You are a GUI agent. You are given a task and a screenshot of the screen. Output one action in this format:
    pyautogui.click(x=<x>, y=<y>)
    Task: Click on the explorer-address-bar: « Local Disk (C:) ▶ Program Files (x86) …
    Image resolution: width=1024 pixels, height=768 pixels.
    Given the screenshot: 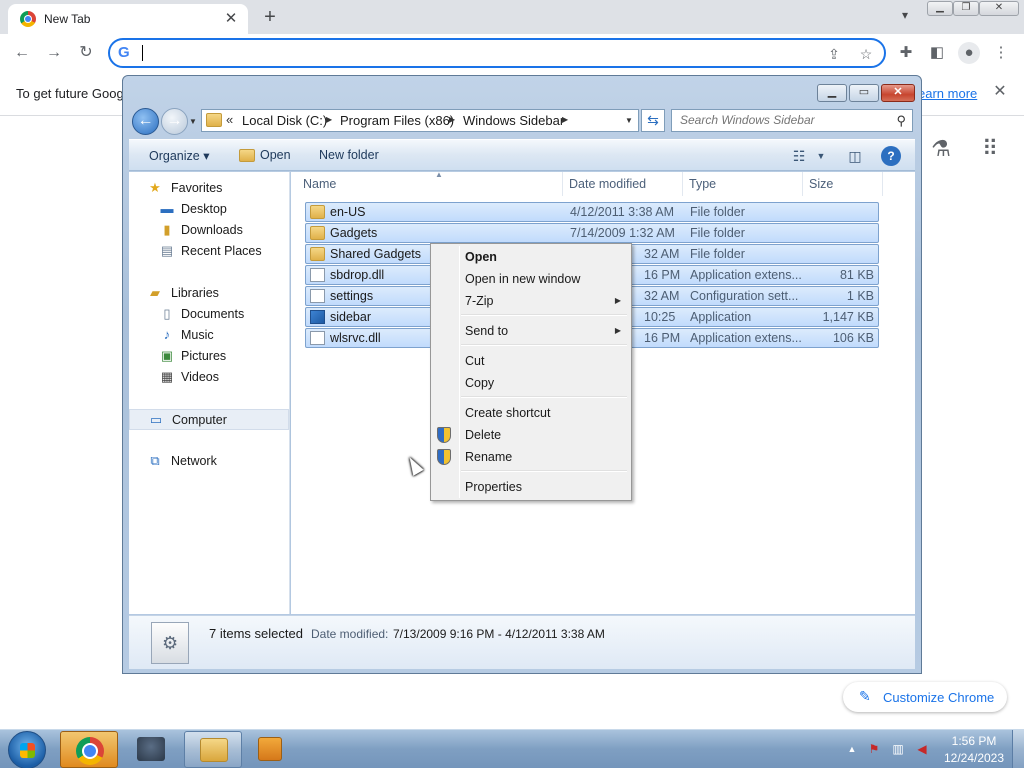 What is the action you would take?
    pyautogui.click(x=420, y=120)
    